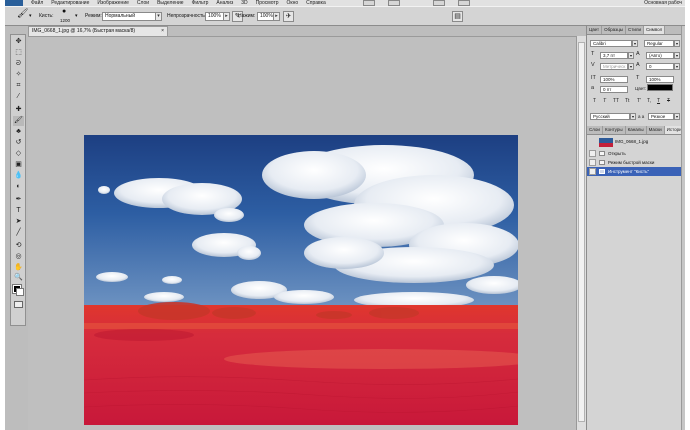 Image resolution: width=690 pixels, height=430 pixels. I want to click on 3d-camera-icon: ◎, so click(18, 257).